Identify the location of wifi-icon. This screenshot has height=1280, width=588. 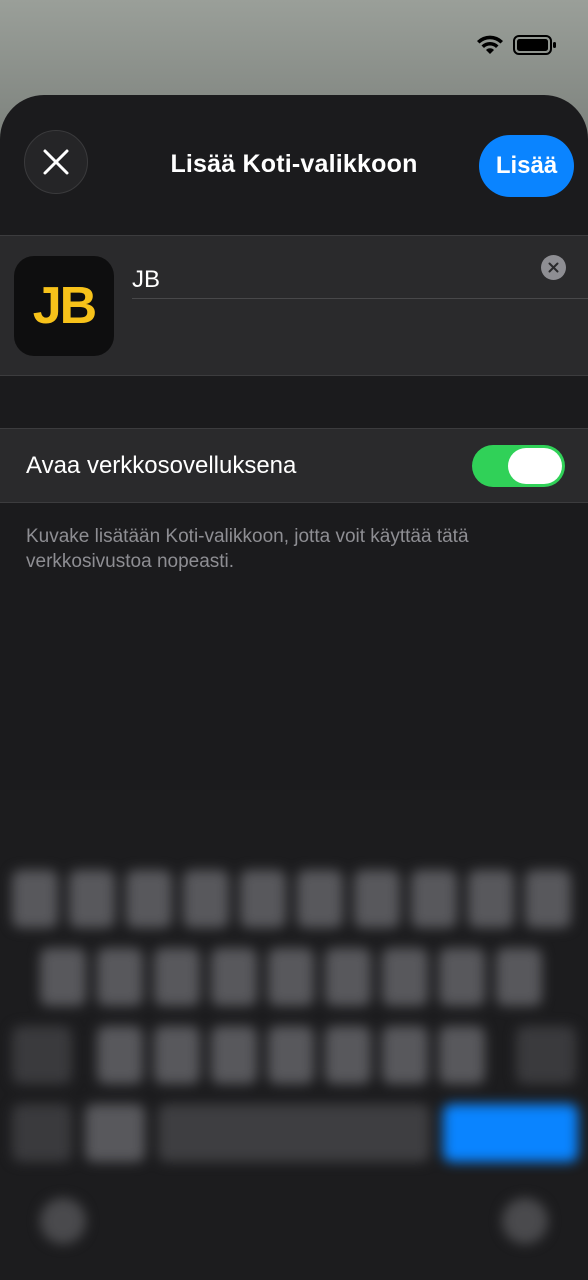
(490, 44).